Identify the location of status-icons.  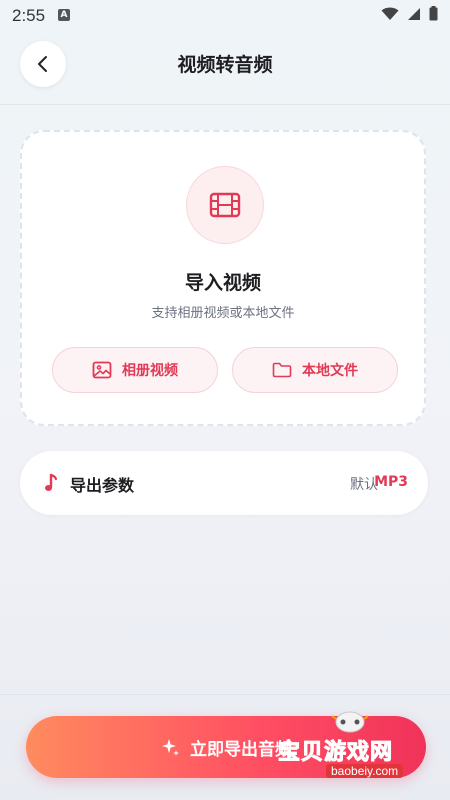
(409, 13).